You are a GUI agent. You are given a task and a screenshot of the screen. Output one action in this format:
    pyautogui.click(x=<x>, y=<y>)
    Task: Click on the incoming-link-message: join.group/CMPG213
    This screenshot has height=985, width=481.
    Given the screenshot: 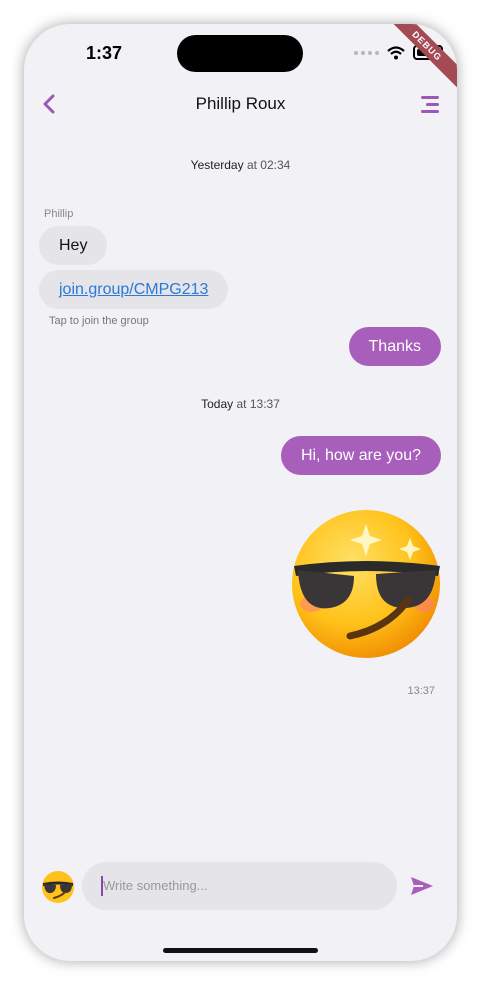 What is the action you would take?
    pyautogui.click(x=134, y=289)
    